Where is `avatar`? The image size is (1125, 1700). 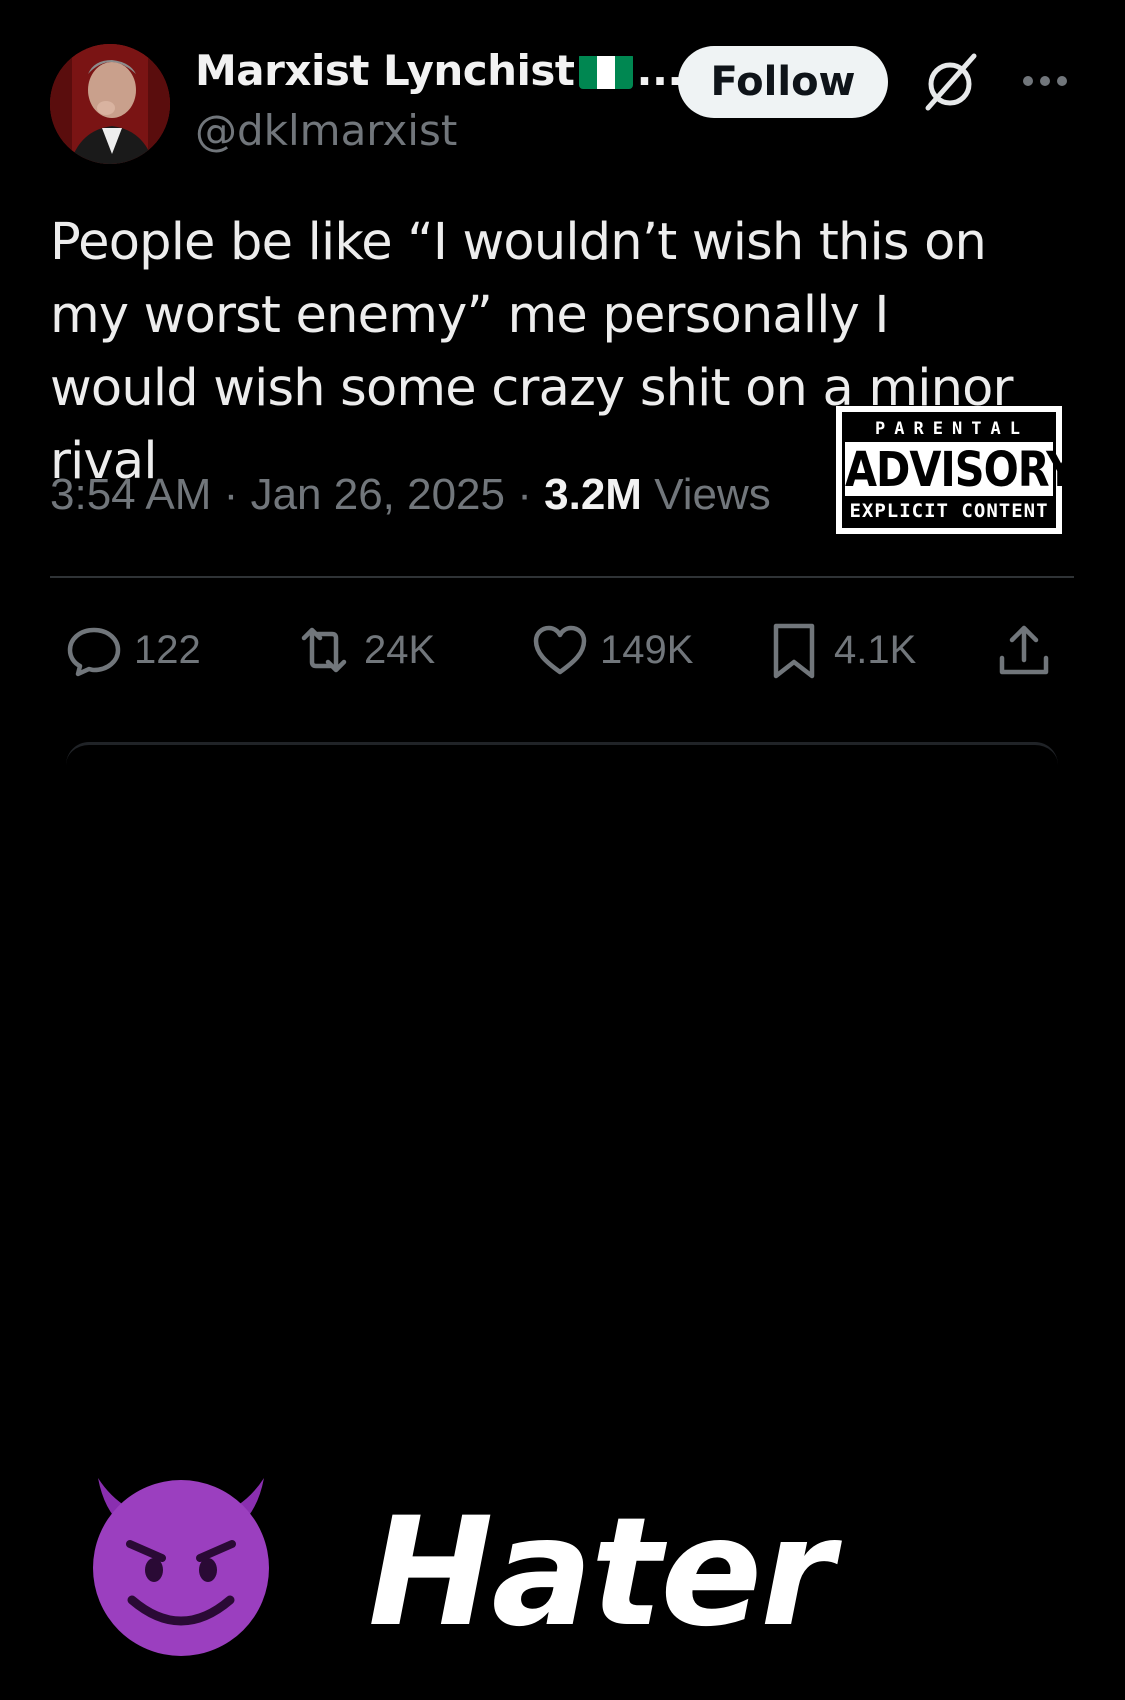
avatar is located at coordinates (110, 104).